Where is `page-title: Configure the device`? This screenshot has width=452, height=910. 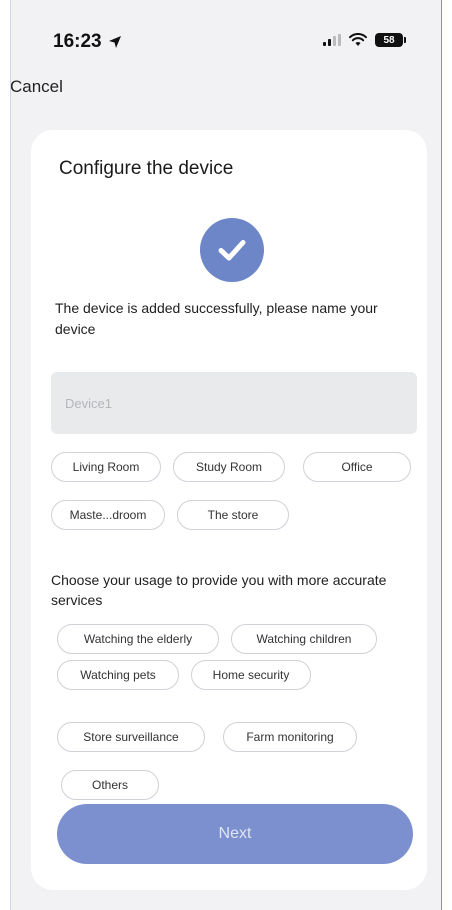 page-title: Configure the device is located at coordinates (146, 168).